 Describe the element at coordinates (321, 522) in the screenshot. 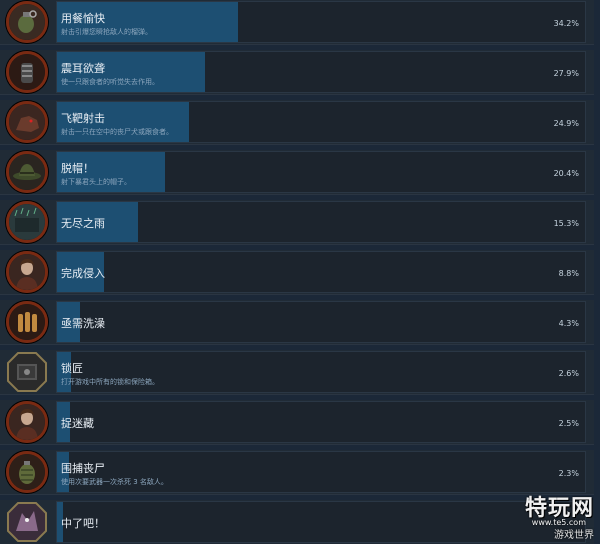

I see `achievement-progress-bar: 中了吧！` at that location.